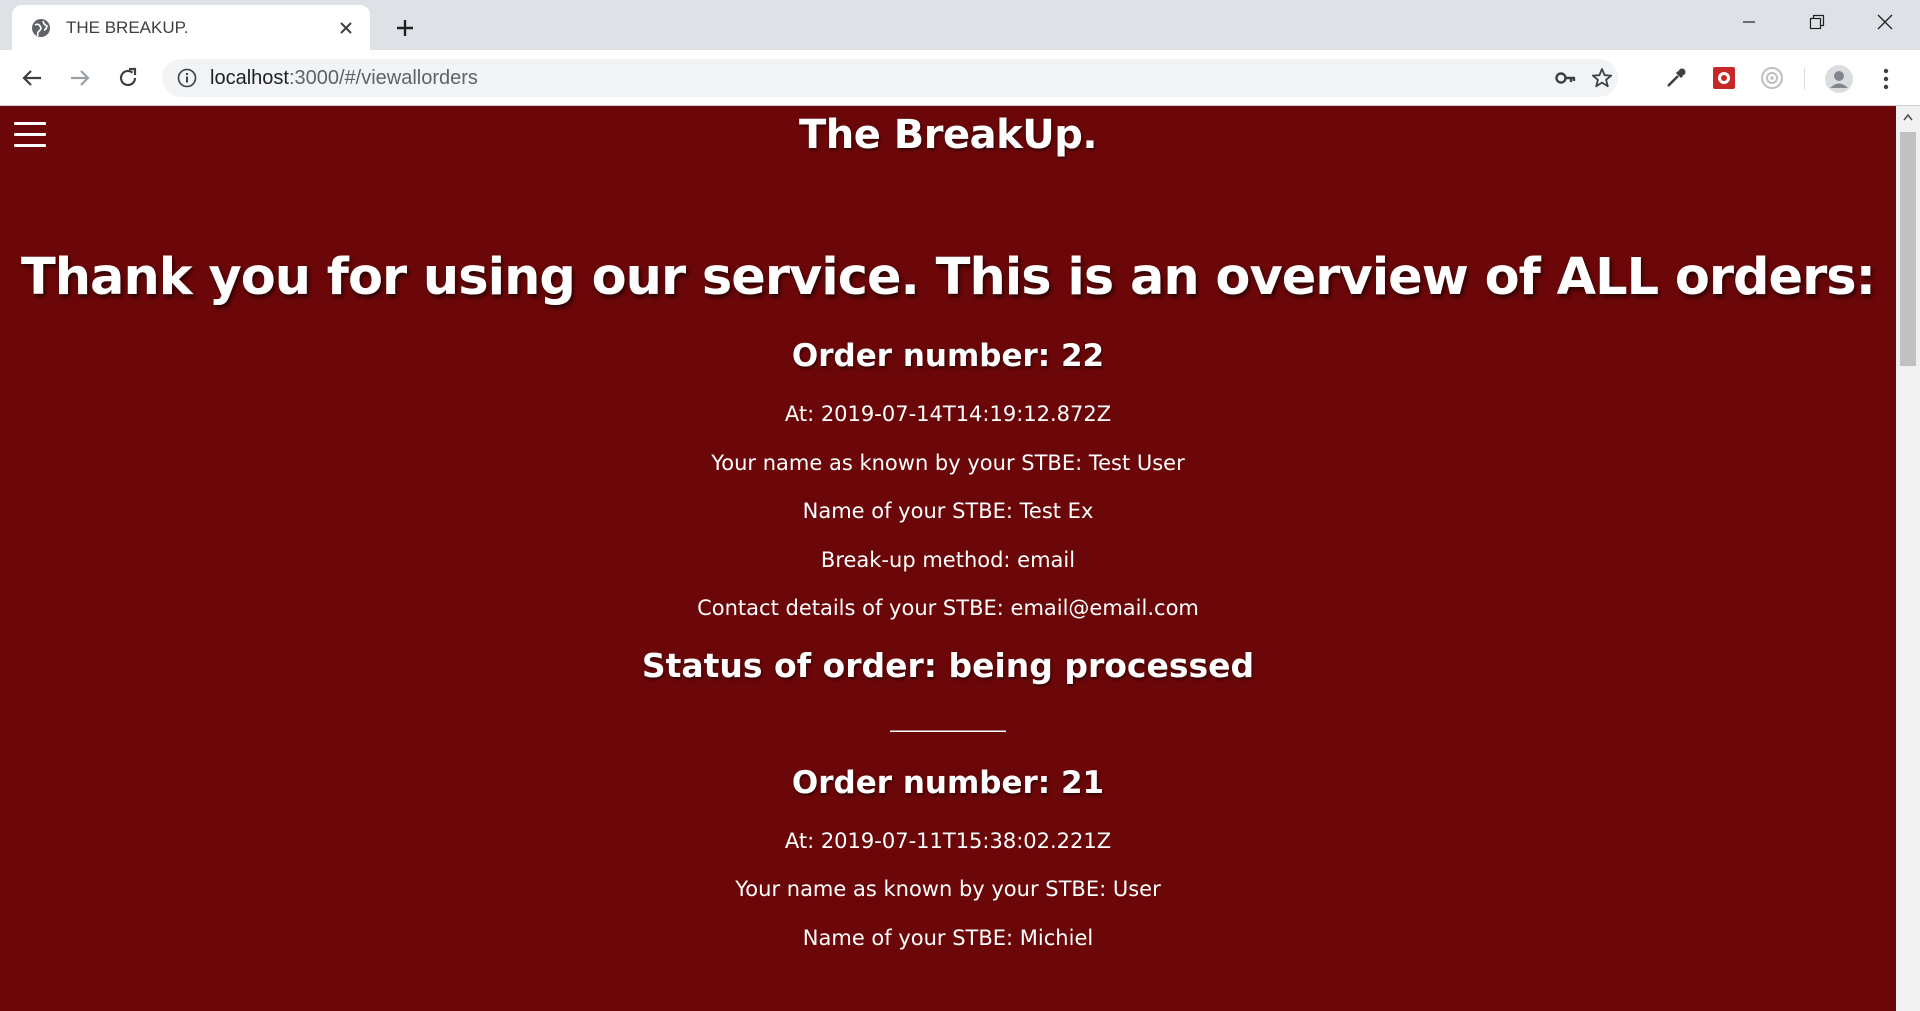 This screenshot has width=1920, height=1011. I want to click on star-icon, so click(1602, 78).